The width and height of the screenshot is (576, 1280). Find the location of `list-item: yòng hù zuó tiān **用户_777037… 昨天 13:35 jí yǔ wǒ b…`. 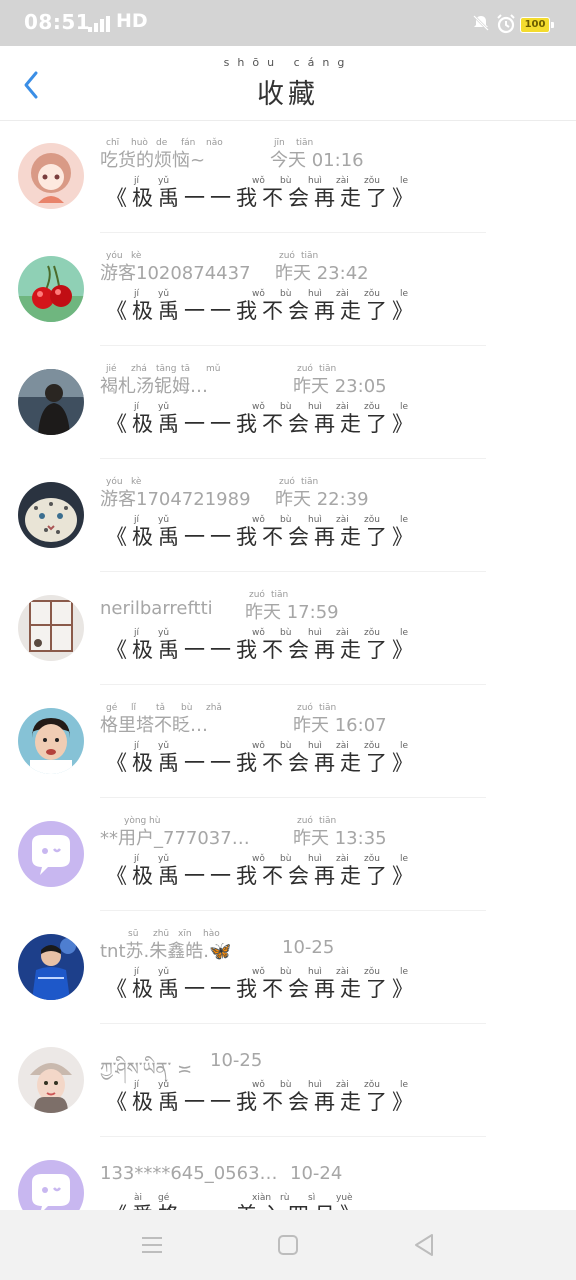

list-item: yòng hù zuó tiān **用户_777037… 昨天 13:35 jí yǔ wǒ b… is located at coordinates (288, 854).